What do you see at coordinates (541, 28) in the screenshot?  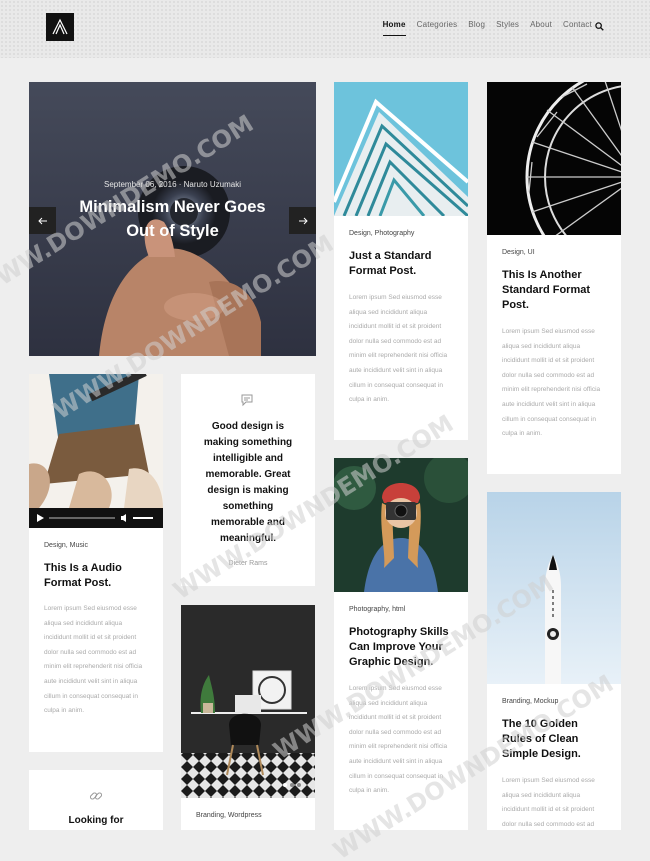 I see `nav-about: About` at bounding box center [541, 28].